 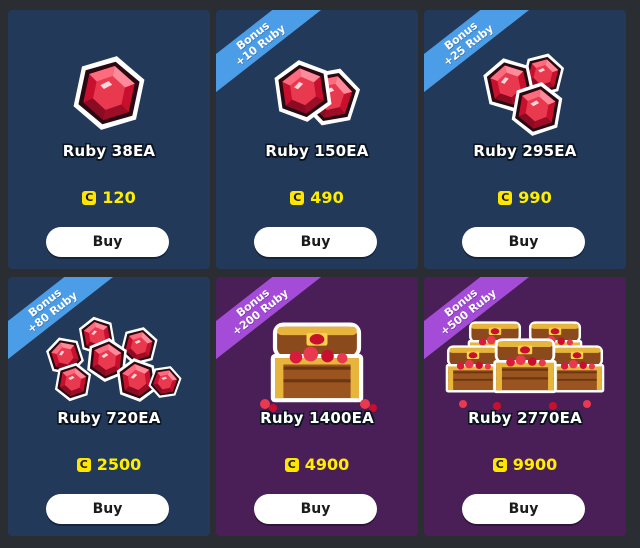 I want to click on single-ruby-icon, so click(x=109, y=93).